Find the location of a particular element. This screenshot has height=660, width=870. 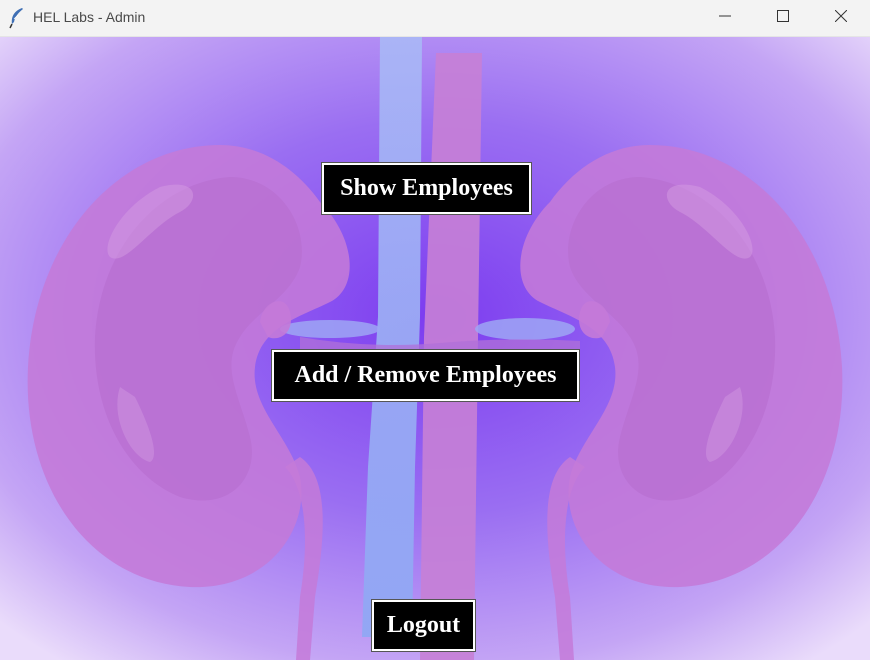

close-icon is located at coordinates (841, 18).